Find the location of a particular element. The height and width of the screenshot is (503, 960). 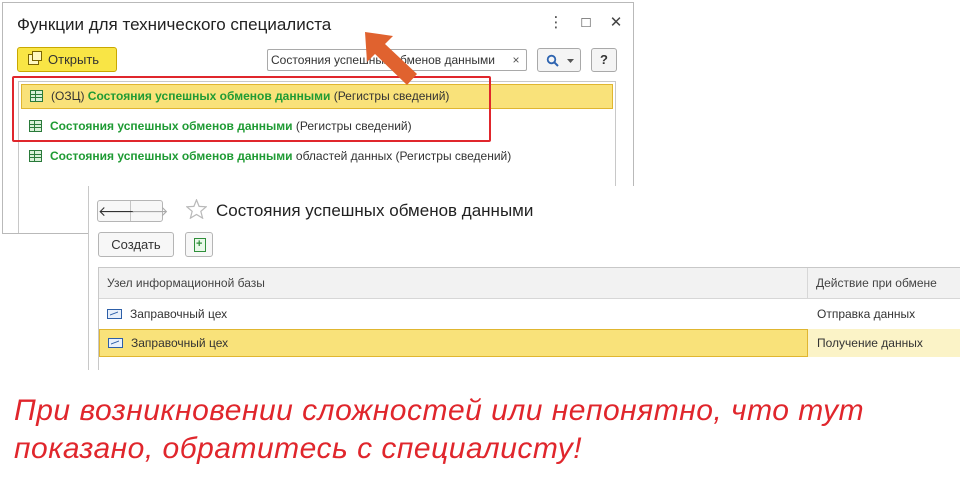

table-row: Заправочный цех Отправка данных is located at coordinates (529, 314).